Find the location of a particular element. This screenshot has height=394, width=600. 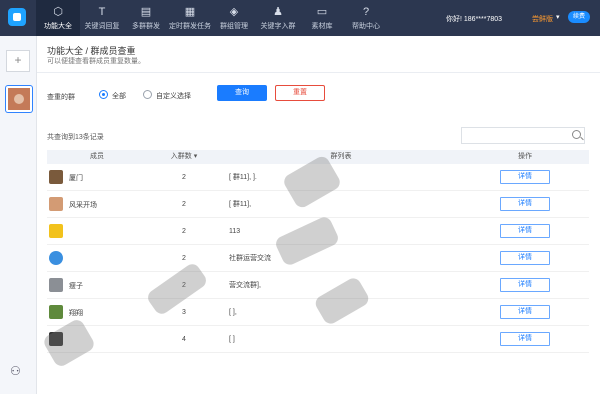

renew-button: 续费 is located at coordinates (579, 17).